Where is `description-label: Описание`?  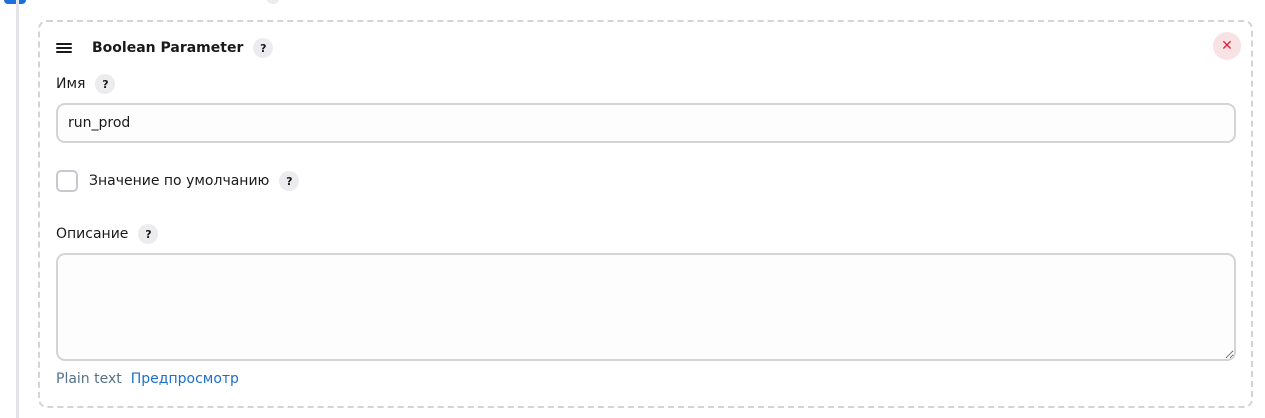 description-label: Описание is located at coordinates (92, 234).